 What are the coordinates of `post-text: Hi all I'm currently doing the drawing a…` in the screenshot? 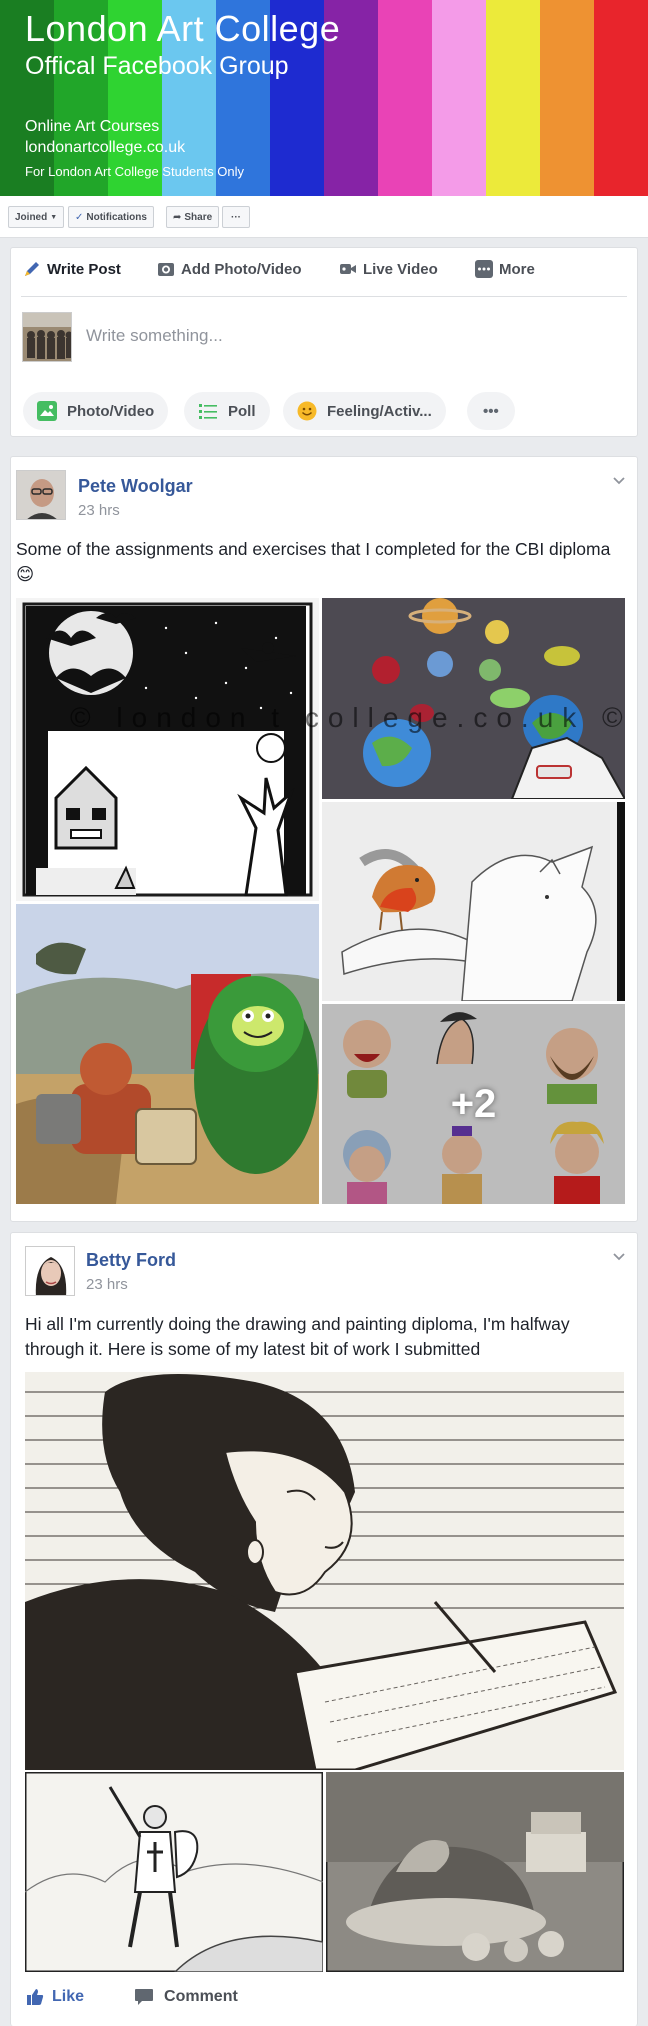 It's located at (297, 1336).